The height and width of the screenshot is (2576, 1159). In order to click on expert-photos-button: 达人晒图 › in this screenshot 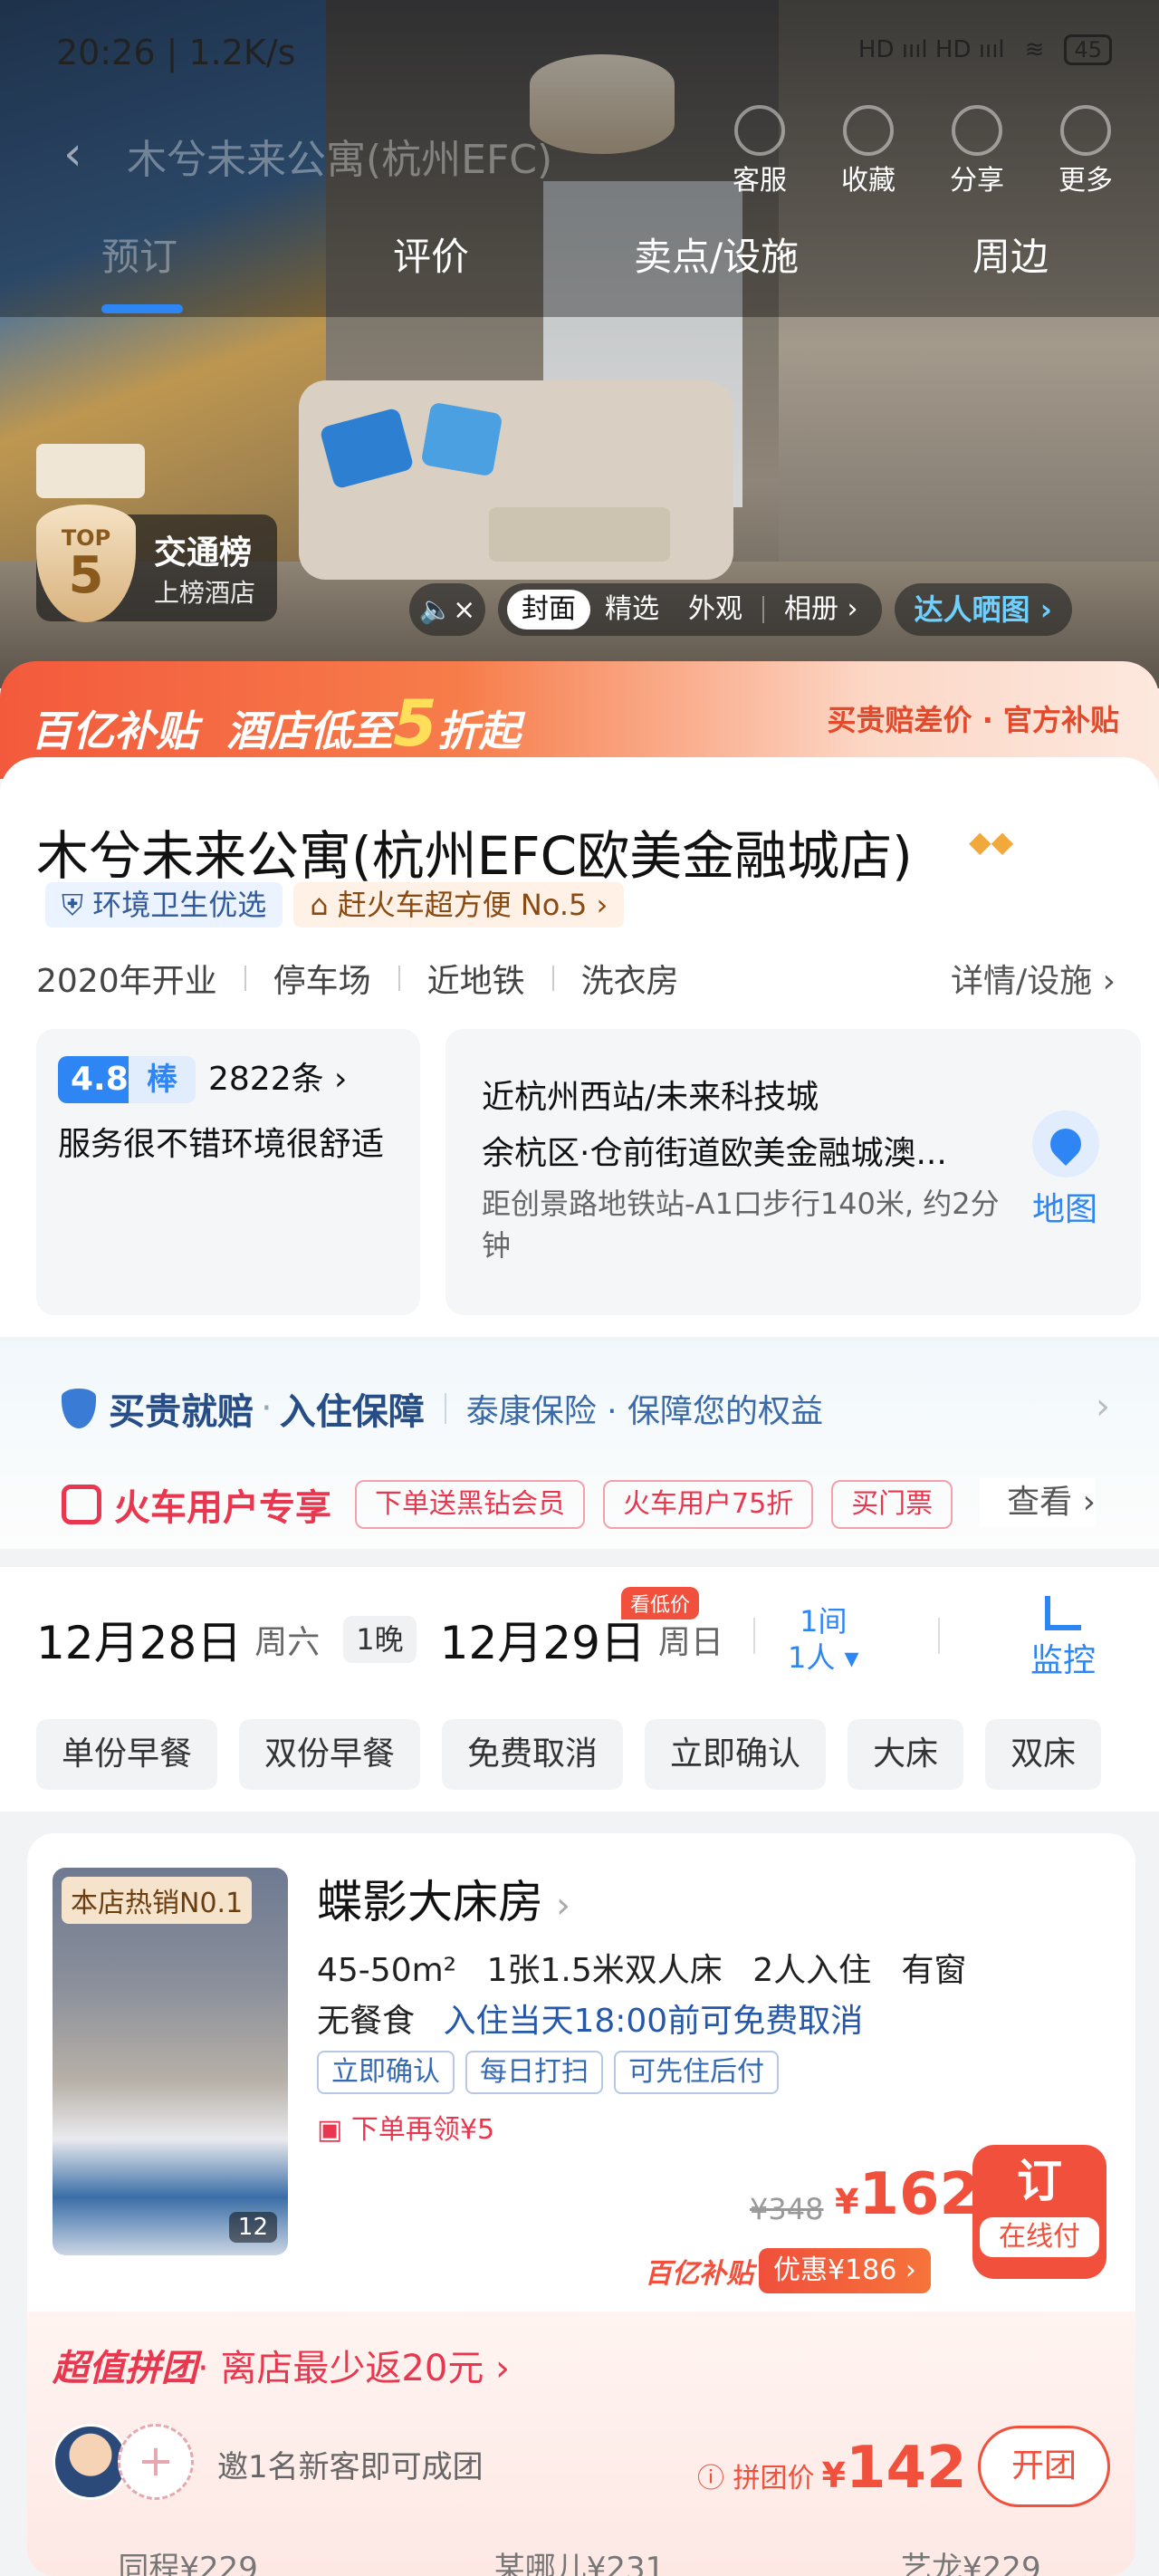, I will do `click(983, 609)`.